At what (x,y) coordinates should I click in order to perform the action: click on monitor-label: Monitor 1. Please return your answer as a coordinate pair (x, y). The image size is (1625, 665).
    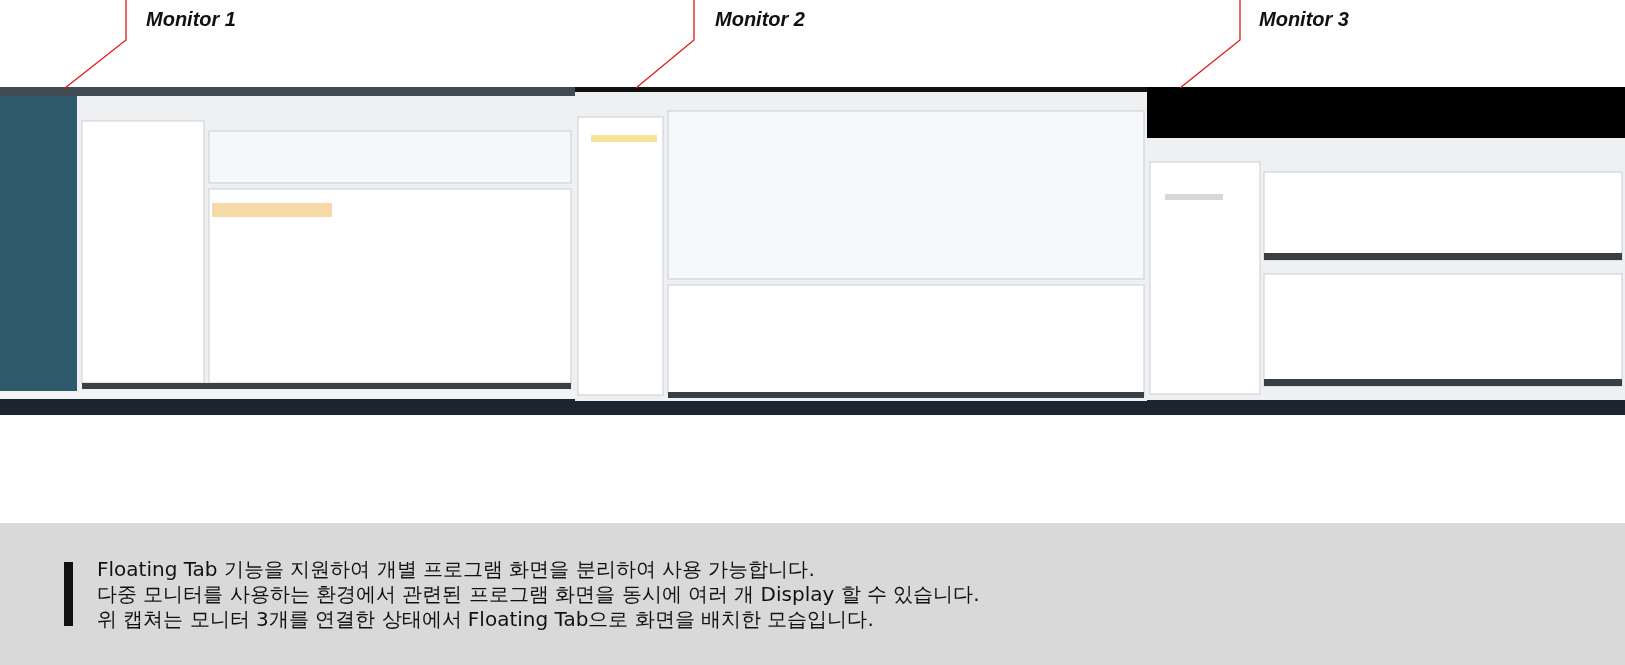
    Looking at the image, I should click on (191, 19).